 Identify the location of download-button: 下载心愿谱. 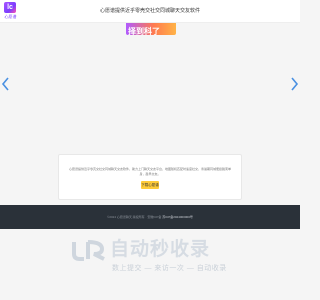
(150, 185).